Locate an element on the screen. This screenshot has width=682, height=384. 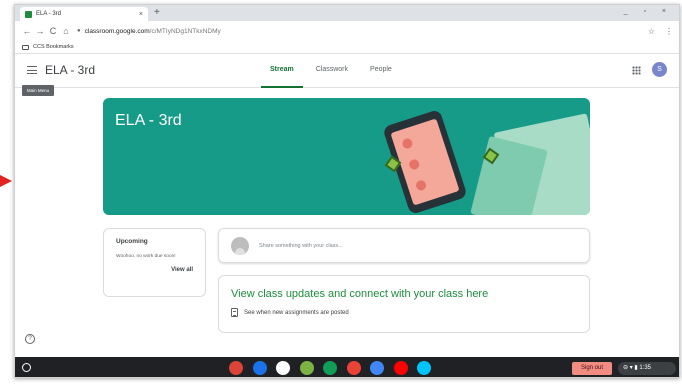
class-title: ELA - 3rd is located at coordinates (70, 70).